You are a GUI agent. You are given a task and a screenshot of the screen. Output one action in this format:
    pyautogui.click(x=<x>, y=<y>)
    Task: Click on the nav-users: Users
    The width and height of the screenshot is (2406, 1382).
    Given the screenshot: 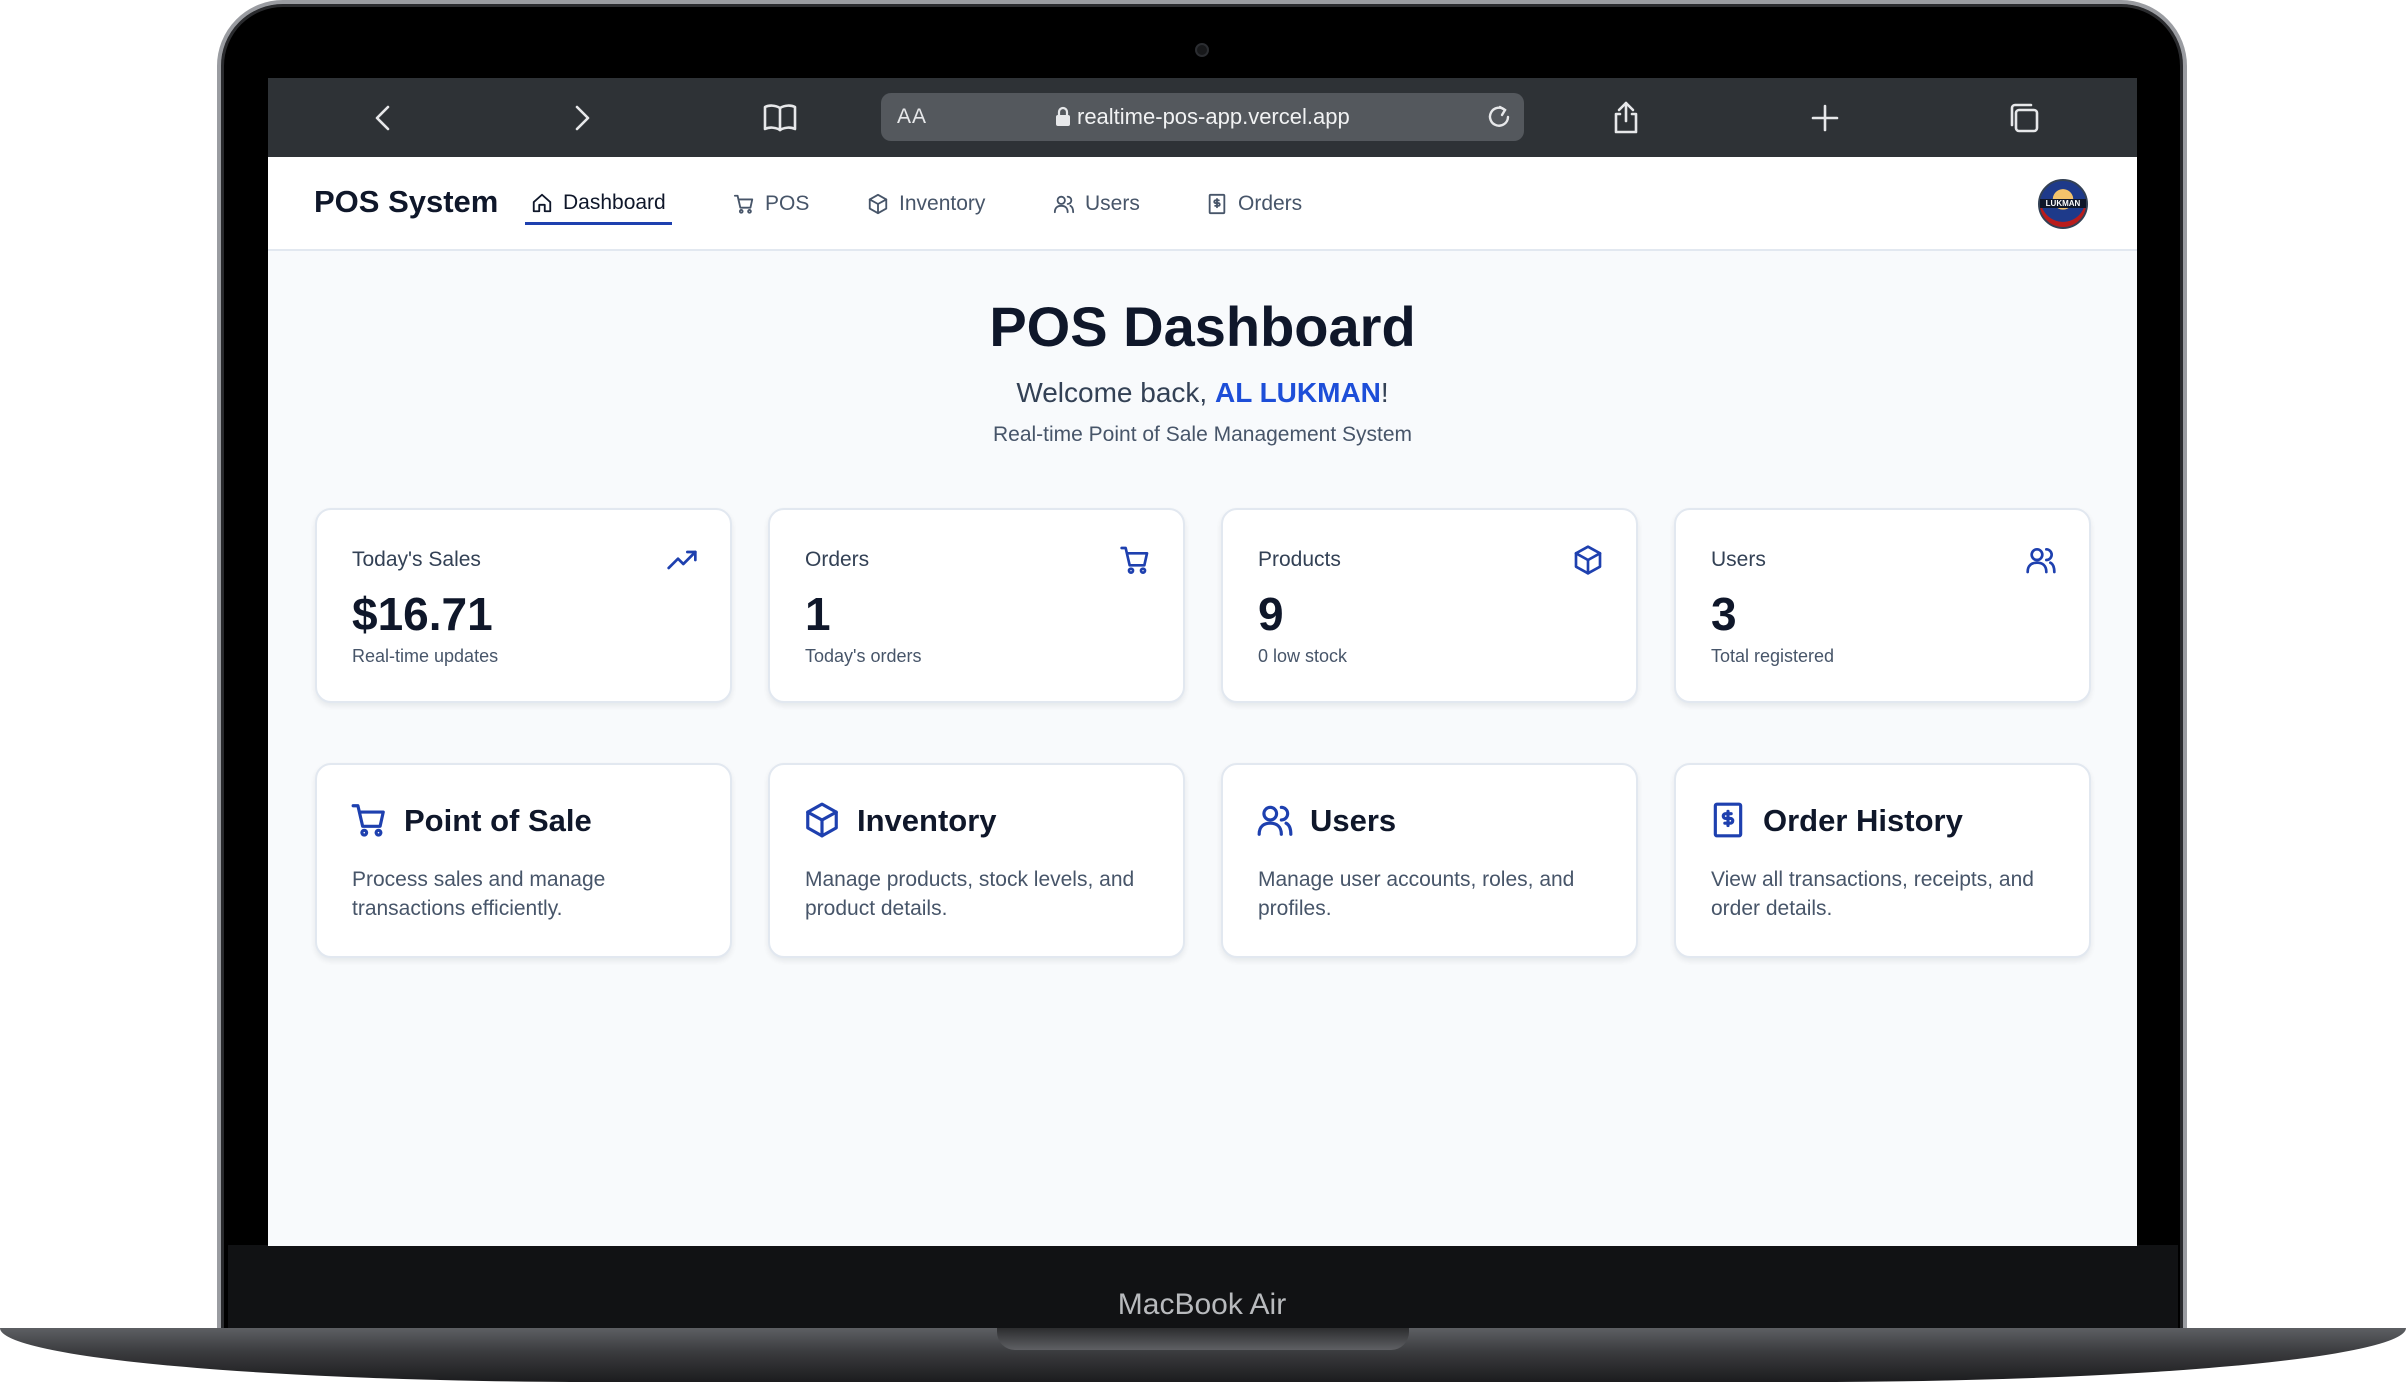 What is the action you would take?
    pyautogui.click(x=1096, y=204)
    